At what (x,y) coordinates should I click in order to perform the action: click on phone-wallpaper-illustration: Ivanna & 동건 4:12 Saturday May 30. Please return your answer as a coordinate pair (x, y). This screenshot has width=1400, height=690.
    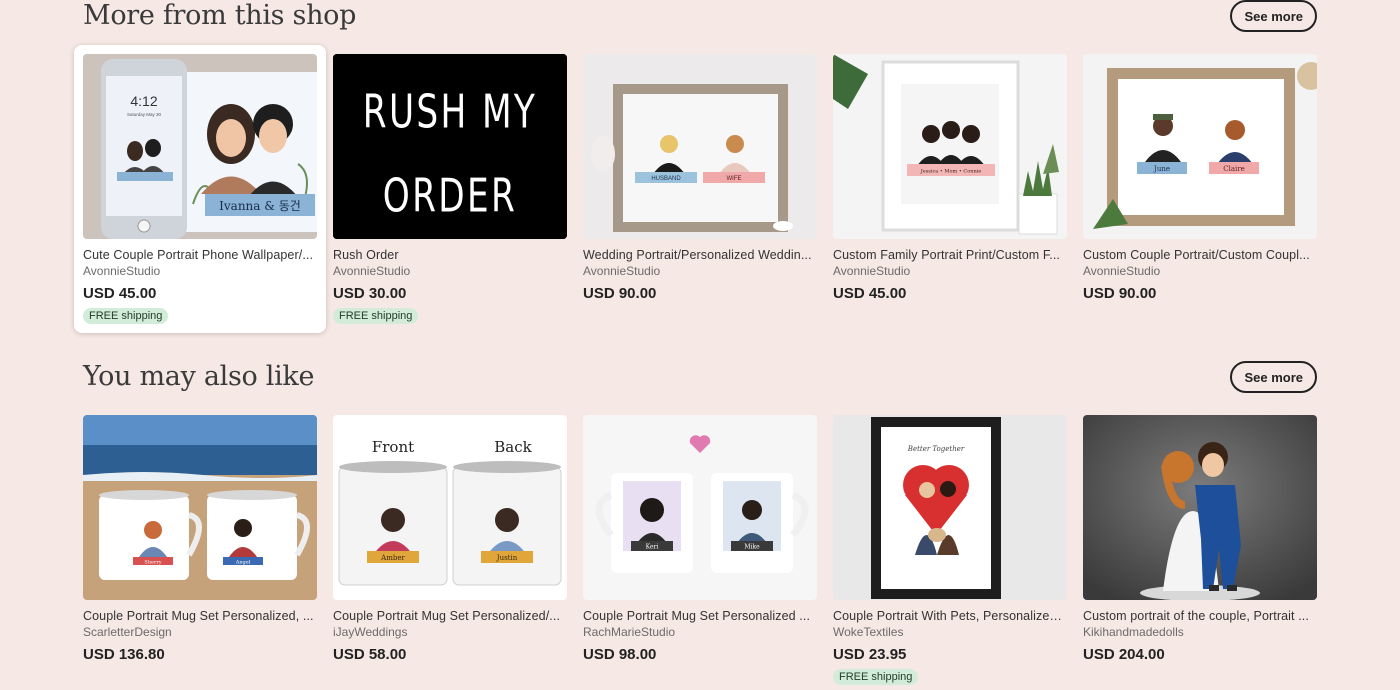
    Looking at the image, I should click on (200, 146).